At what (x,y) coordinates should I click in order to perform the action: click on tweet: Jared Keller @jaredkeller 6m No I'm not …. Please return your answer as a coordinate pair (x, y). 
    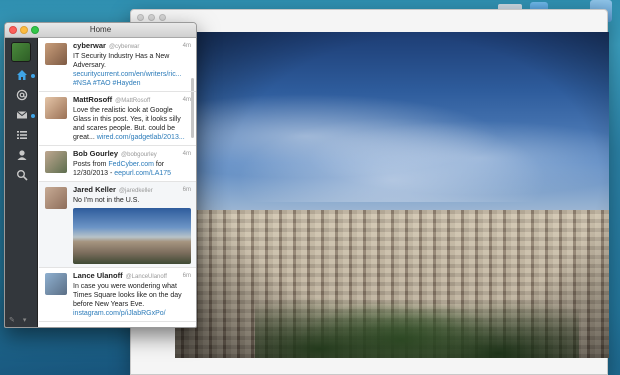
    Looking at the image, I should click on (117, 225).